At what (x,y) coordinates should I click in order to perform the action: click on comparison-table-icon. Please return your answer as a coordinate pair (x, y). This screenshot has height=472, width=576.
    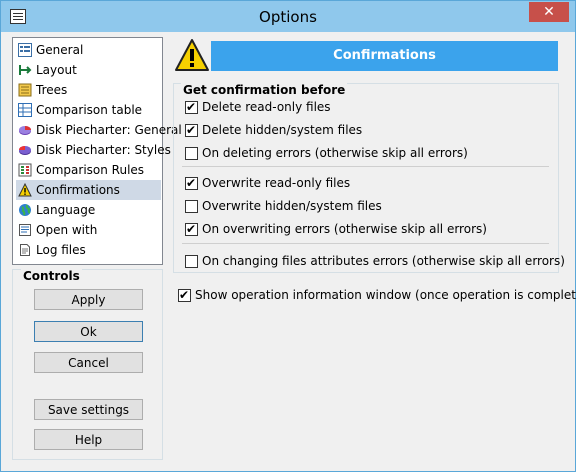
    Looking at the image, I should click on (25, 110).